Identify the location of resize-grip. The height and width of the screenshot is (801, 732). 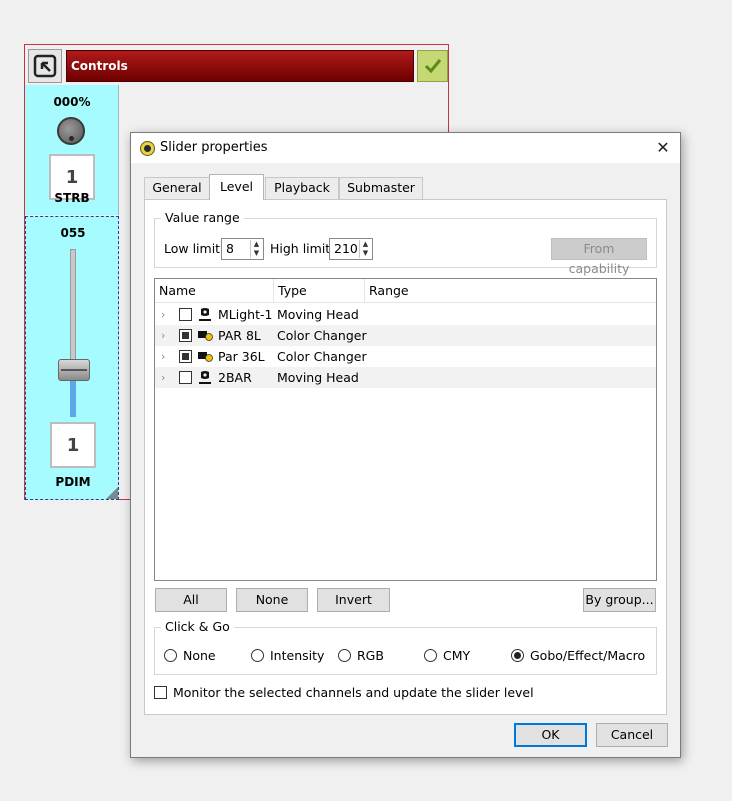
(112, 493).